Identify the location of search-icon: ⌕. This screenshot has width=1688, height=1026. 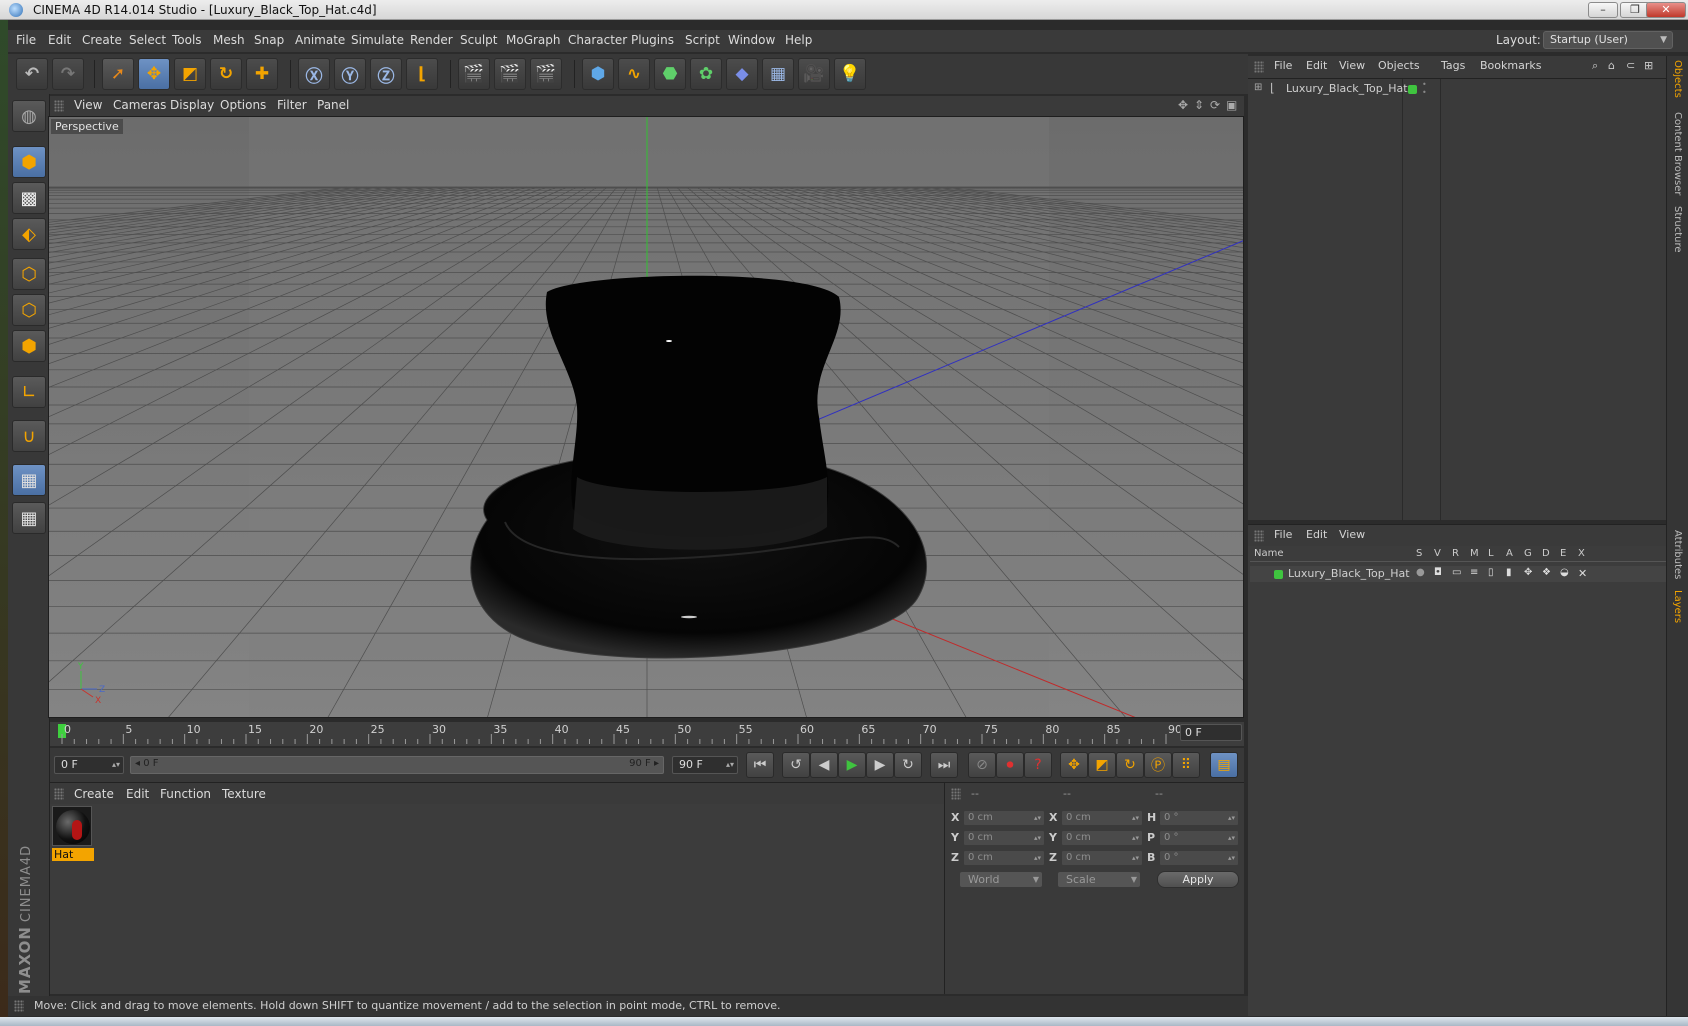
(1595, 66).